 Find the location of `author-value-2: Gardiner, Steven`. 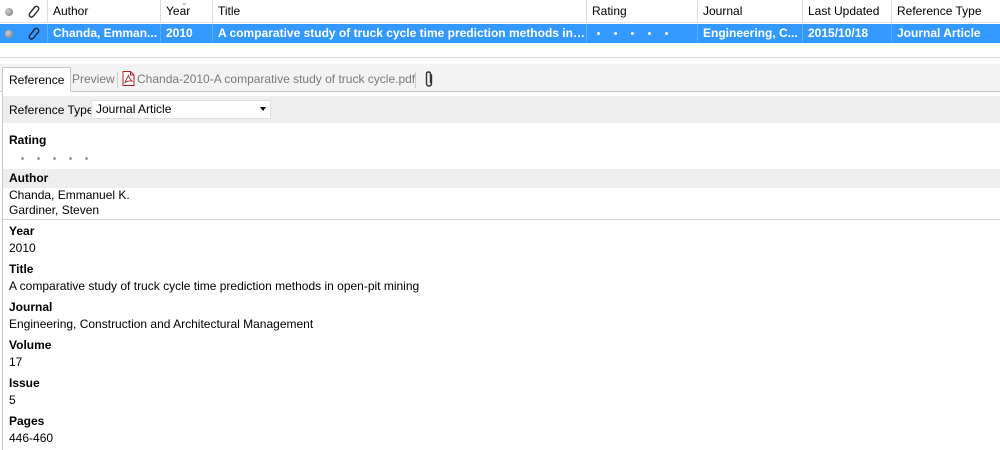

author-value-2: Gardiner, Steven is located at coordinates (54, 210).